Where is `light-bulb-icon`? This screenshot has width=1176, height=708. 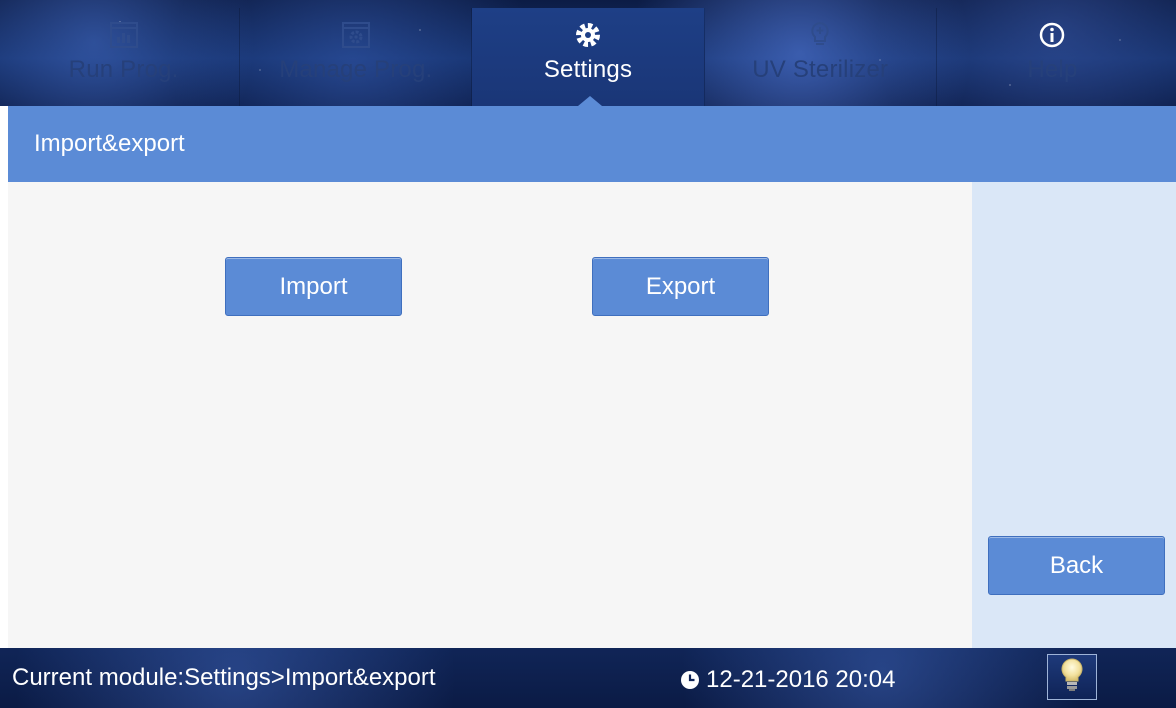 light-bulb-icon is located at coordinates (1072, 677).